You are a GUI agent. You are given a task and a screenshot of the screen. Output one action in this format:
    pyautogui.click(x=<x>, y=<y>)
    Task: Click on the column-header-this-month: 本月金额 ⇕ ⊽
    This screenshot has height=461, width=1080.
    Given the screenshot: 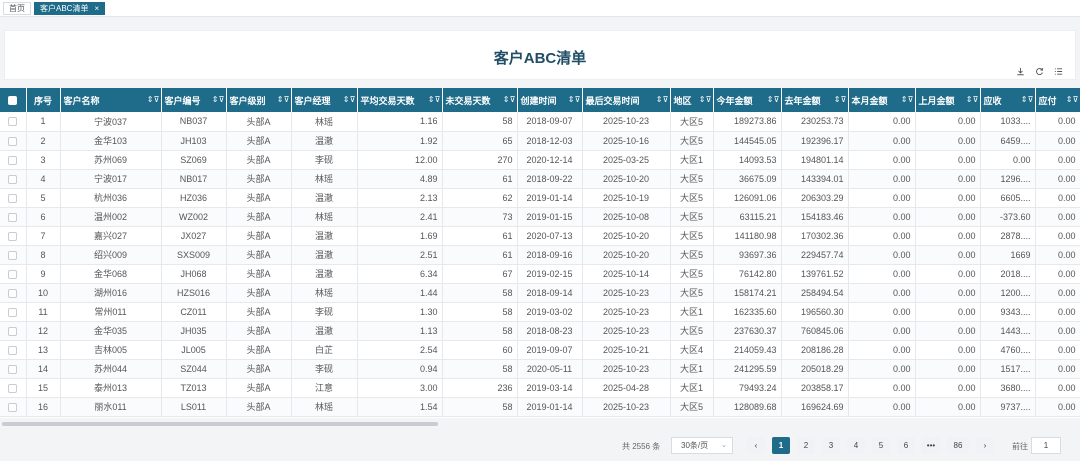 What is the action you would take?
    pyautogui.click(x=882, y=100)
    